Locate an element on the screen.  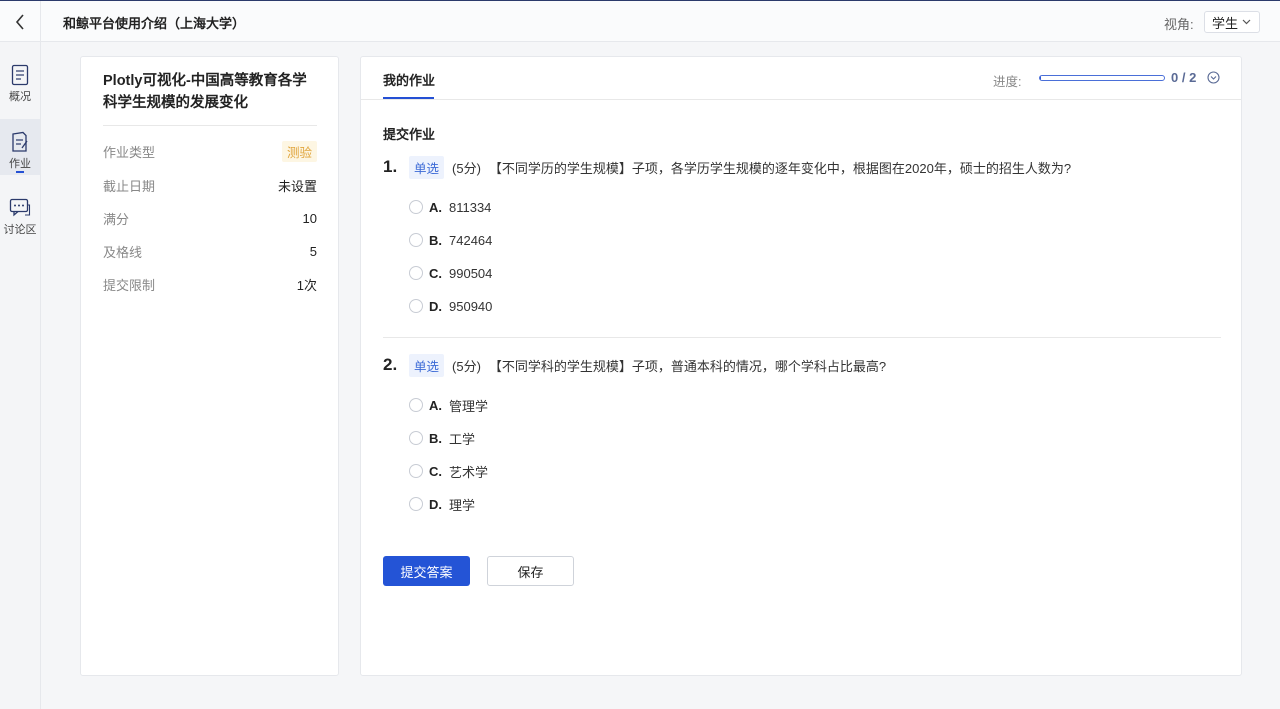
info-key: 满分 is located at coordinates (116, 219).